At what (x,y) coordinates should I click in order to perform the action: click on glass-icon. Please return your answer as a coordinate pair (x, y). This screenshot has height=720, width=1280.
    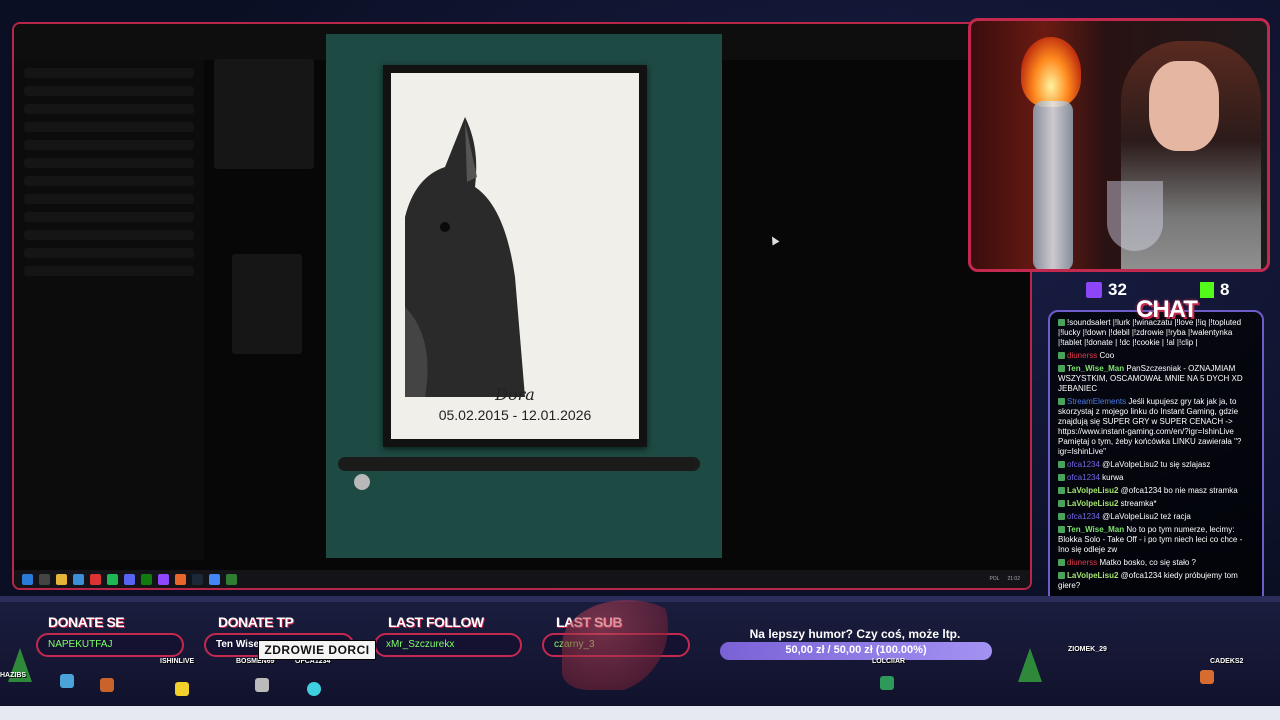
    Looking at the image, I should click on (1135, 216).